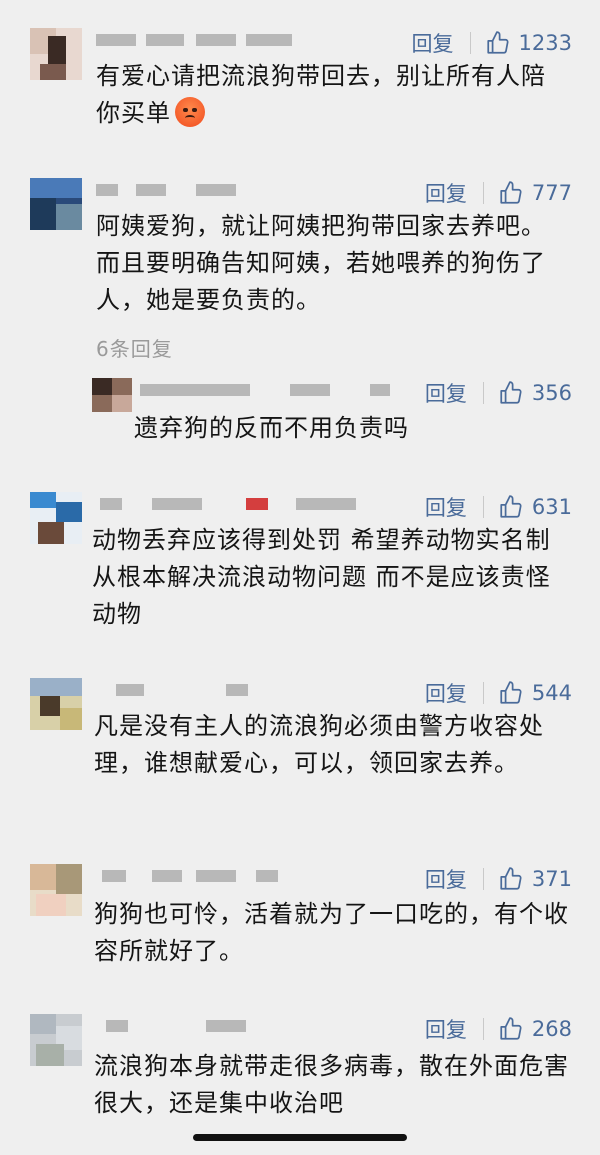 The height and width of the screenshot is (1155, 600). I want to click on like-count: 371, so click(551, 879).